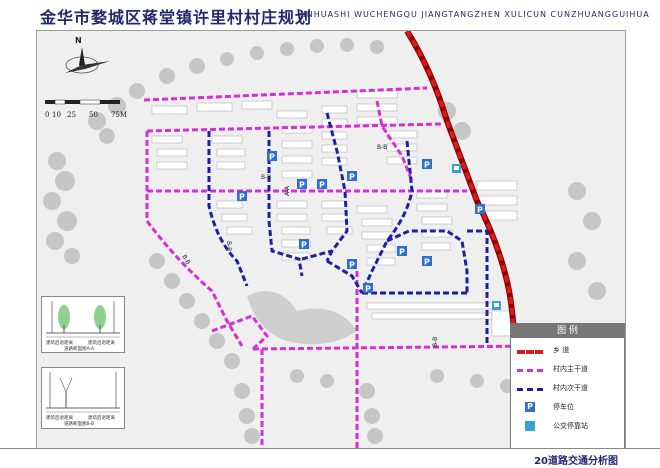 Image resolution: width=660 pixels, height=468 pixels. Describe the element at coordinates (561, 350) in the screenshot. I see `legend-label-township-road: 乡 道` at that location.